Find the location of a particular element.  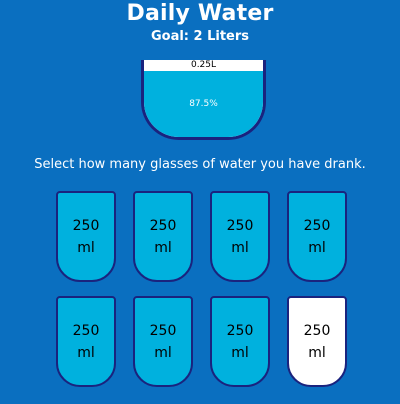

cup-fill: 87.5% is located at coordinates (203, 103).